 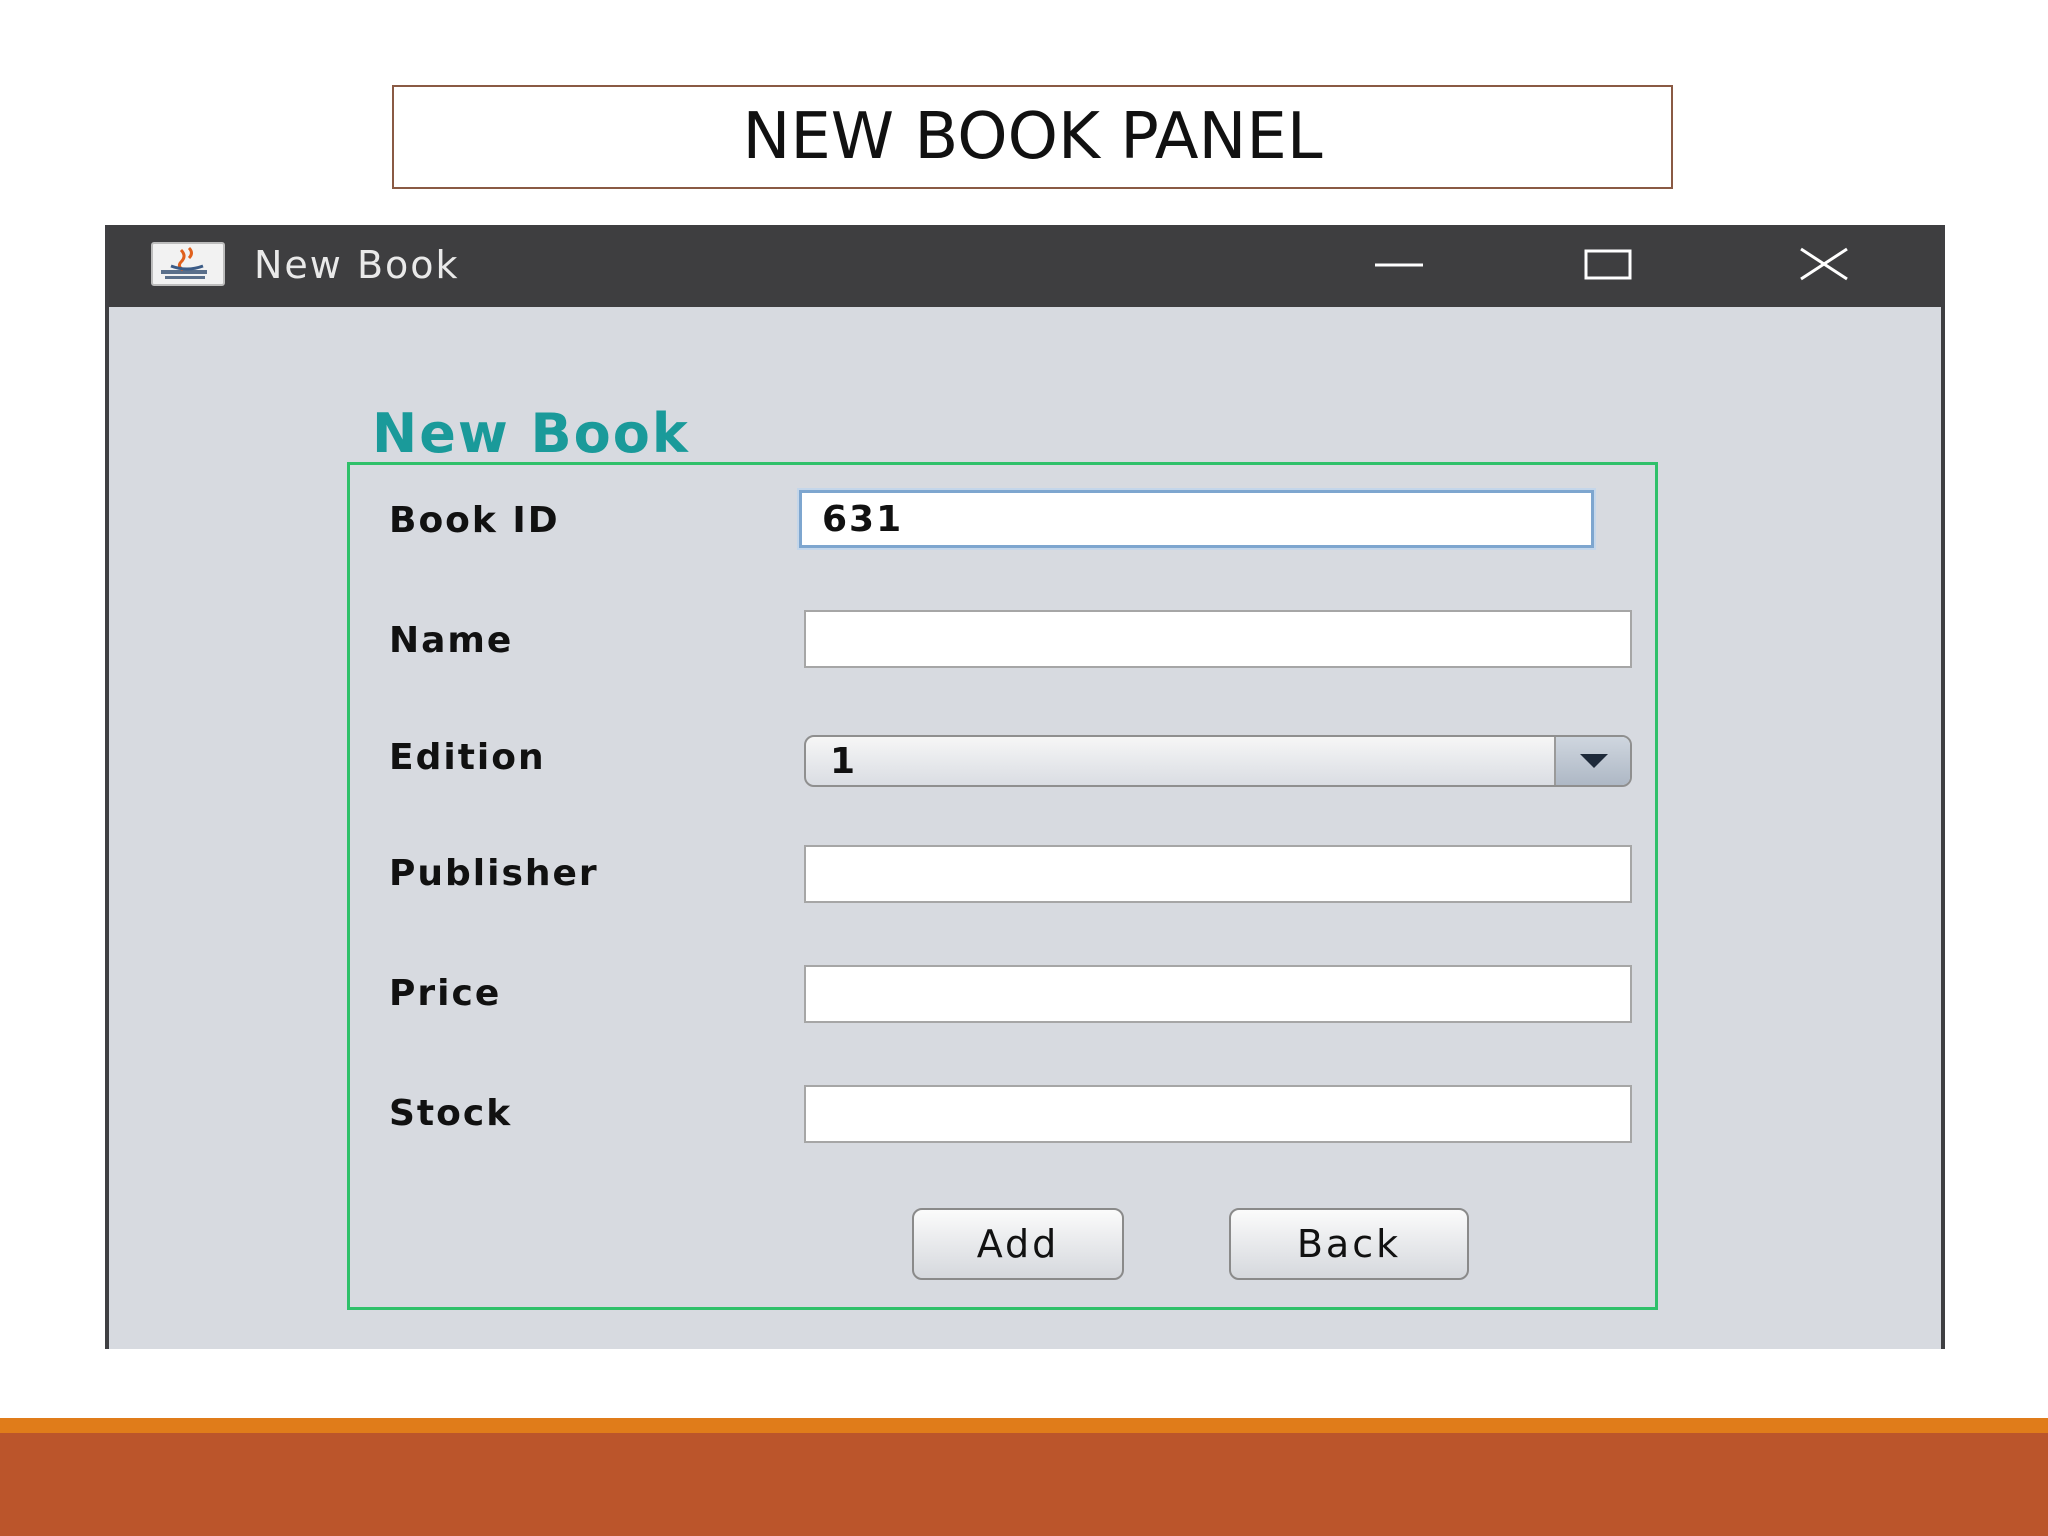 What do you see at coordinates (1196, 519) in the screenshot?
I see `book-id-input` at bounding box center [1196, 519].